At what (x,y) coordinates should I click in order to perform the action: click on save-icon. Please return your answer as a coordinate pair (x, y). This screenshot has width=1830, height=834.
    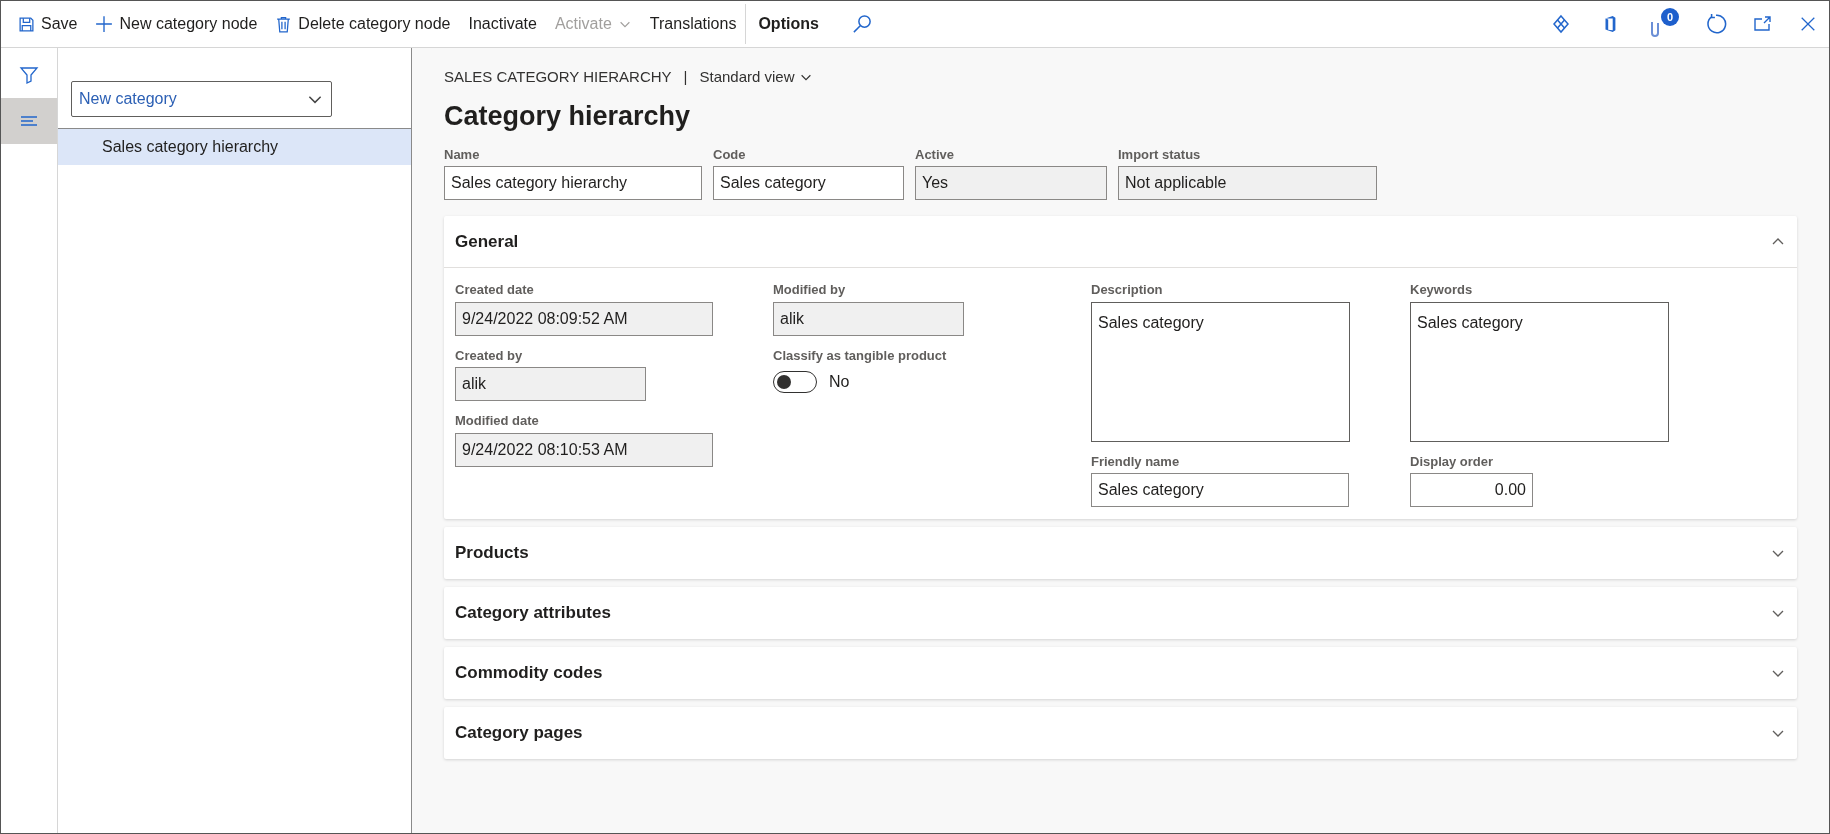
    Looking at the image, I should click on (26, 24).